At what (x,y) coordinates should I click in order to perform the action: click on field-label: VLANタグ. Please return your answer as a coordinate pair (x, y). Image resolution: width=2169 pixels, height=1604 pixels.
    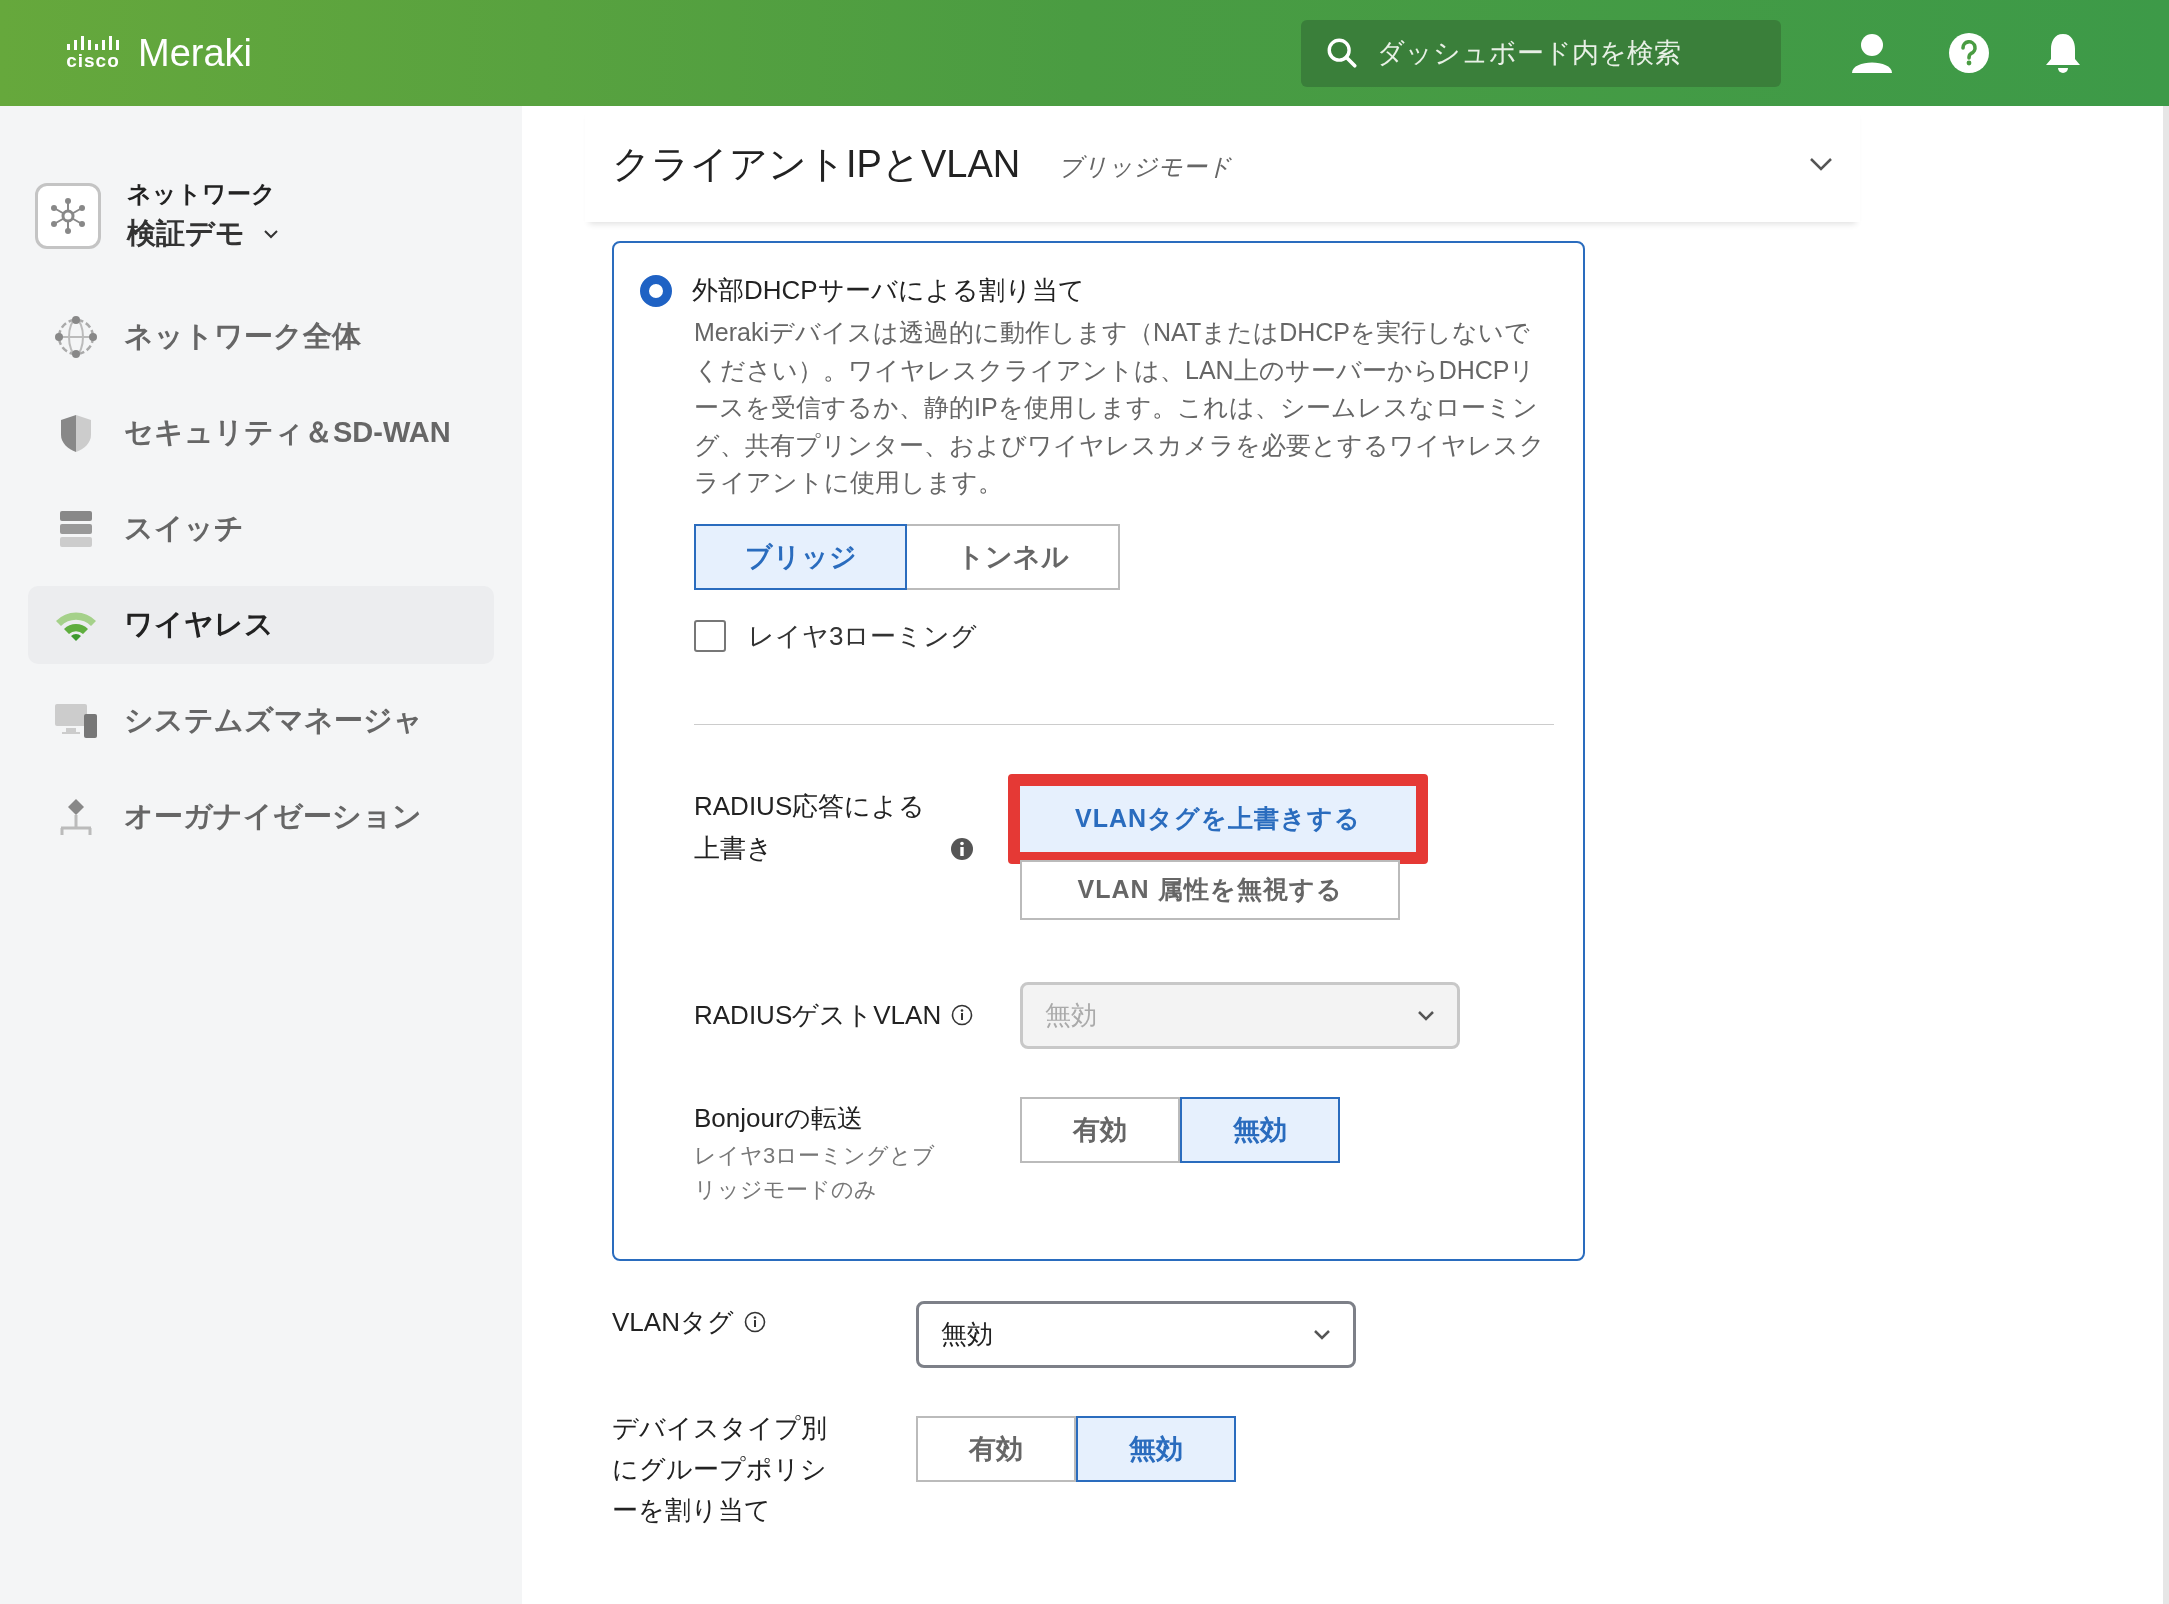
    Looking at the image, I should click on (673, 1322).